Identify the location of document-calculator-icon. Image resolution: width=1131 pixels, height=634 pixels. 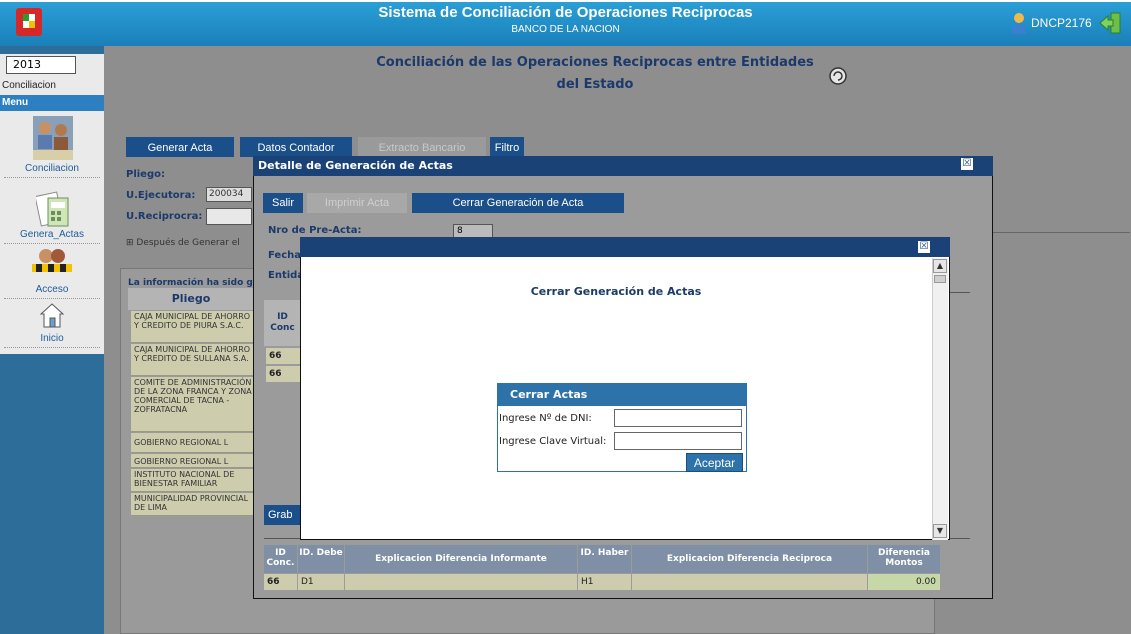
(53, 209).